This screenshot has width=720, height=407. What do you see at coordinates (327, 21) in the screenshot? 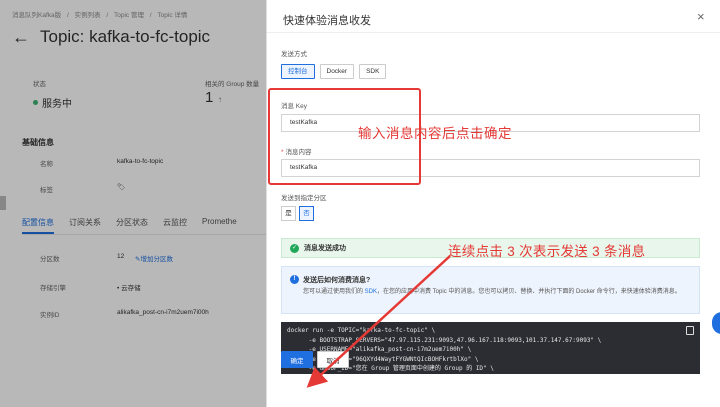
I see `drawer-title: 快速体验消息收发` at bounding box center [327, 21].